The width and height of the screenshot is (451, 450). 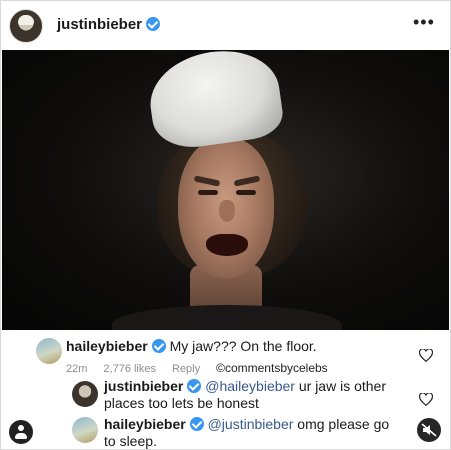 I want to click on comment-meta: 22m 2,776 likes Reply ©commentsbycelebs, so click(x=241, y=368).